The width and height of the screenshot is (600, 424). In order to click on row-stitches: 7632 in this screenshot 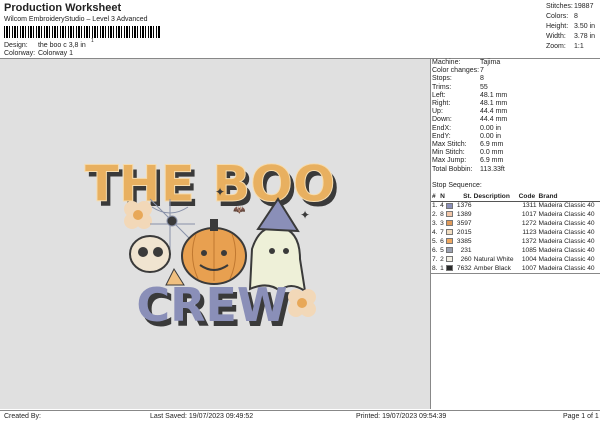, I will do `click(464, 268)`.